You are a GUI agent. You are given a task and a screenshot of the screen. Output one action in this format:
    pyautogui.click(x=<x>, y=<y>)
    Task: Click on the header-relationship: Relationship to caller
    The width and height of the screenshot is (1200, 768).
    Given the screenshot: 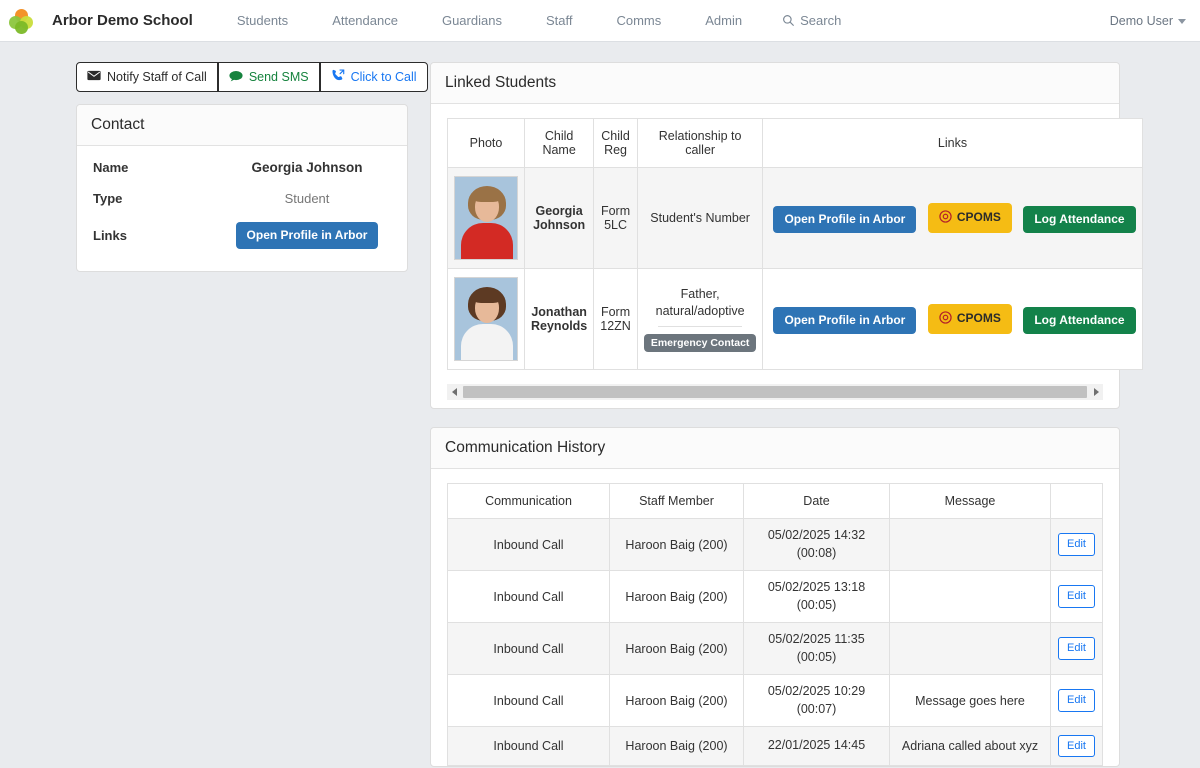 What is the action you would take?
    pyautogui.click(x=700, y=143)
    